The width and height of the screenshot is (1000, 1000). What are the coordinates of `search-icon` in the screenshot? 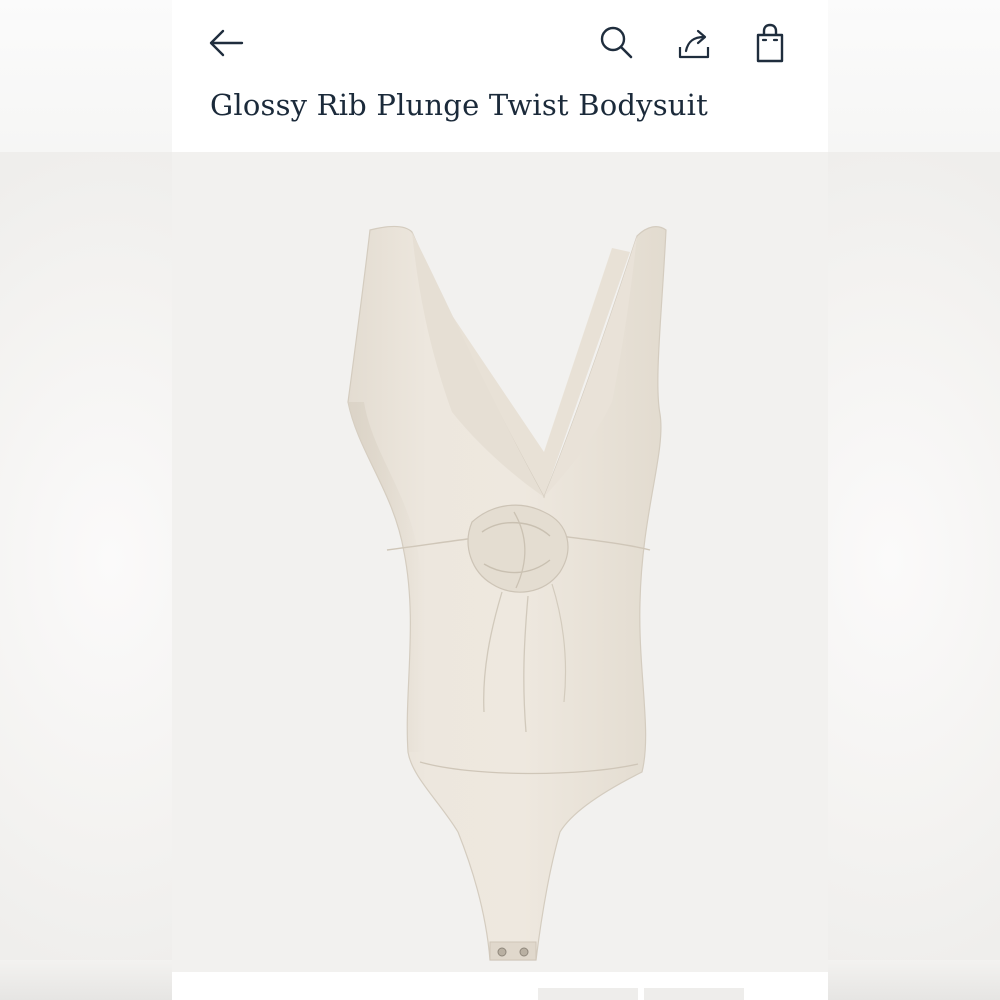 It's located at (616, 42).